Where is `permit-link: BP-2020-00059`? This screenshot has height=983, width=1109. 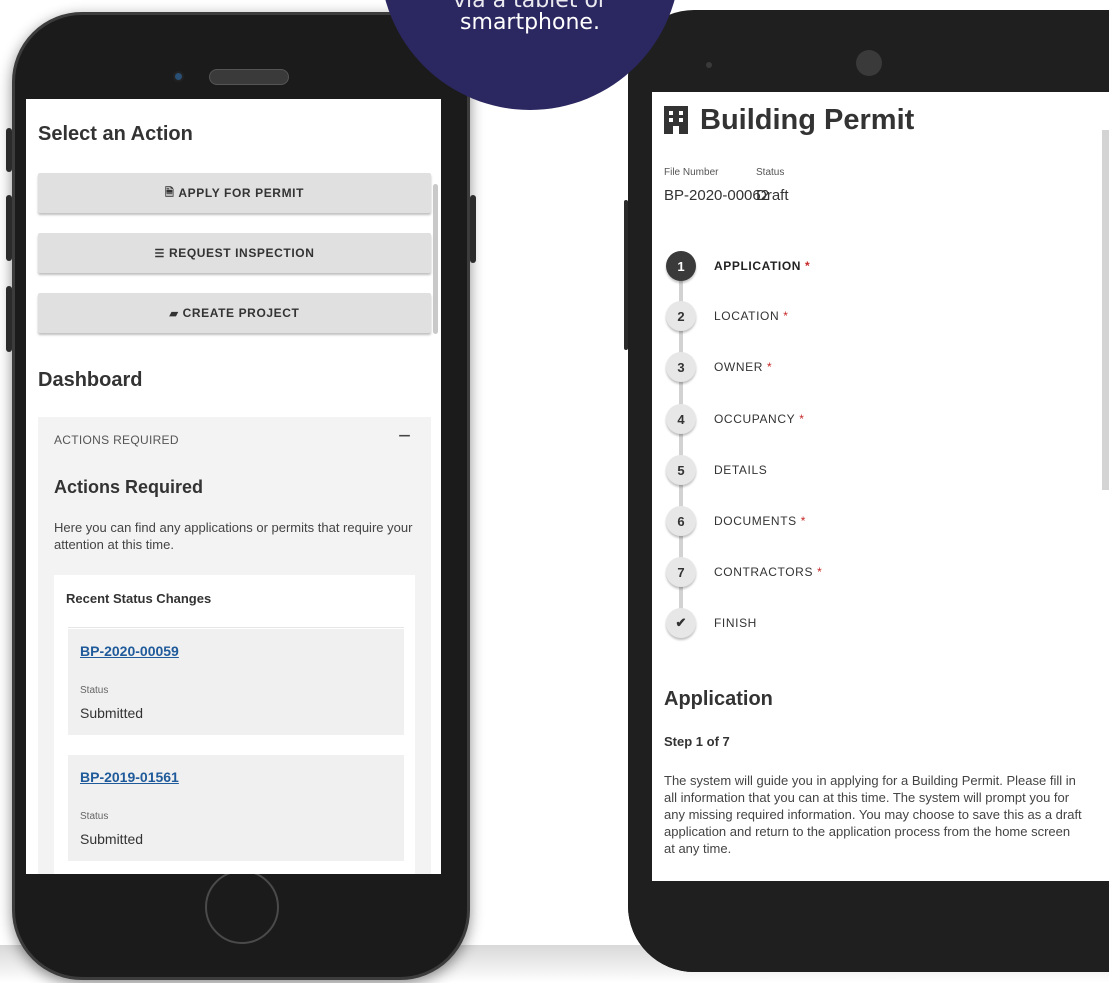
permit-link: BP-2020-00059 is located at coordinates (129, 651).